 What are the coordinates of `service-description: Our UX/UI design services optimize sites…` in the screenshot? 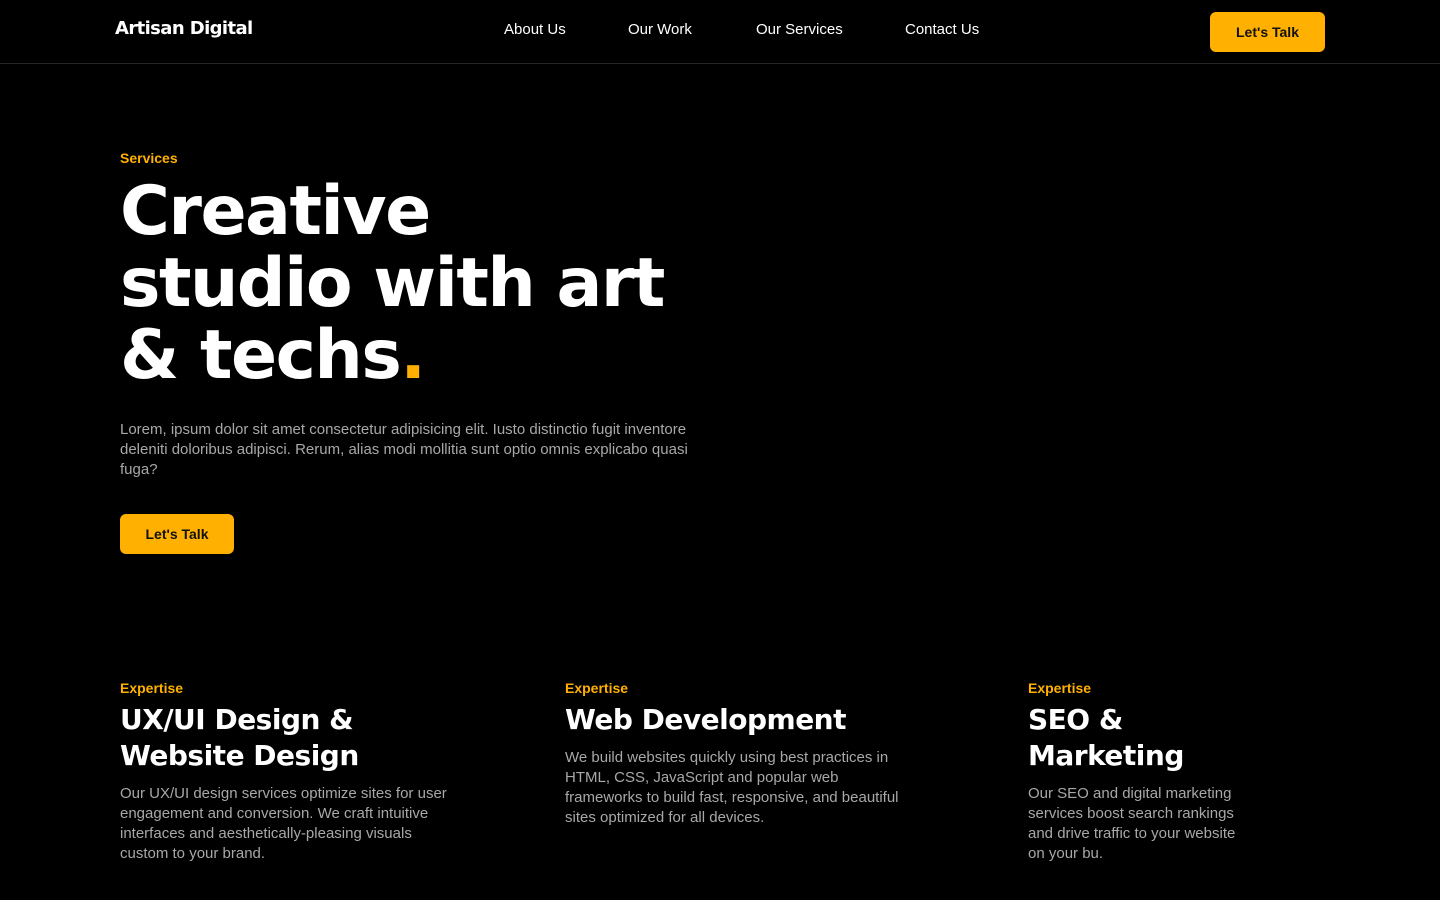 It's located at (283, 823).